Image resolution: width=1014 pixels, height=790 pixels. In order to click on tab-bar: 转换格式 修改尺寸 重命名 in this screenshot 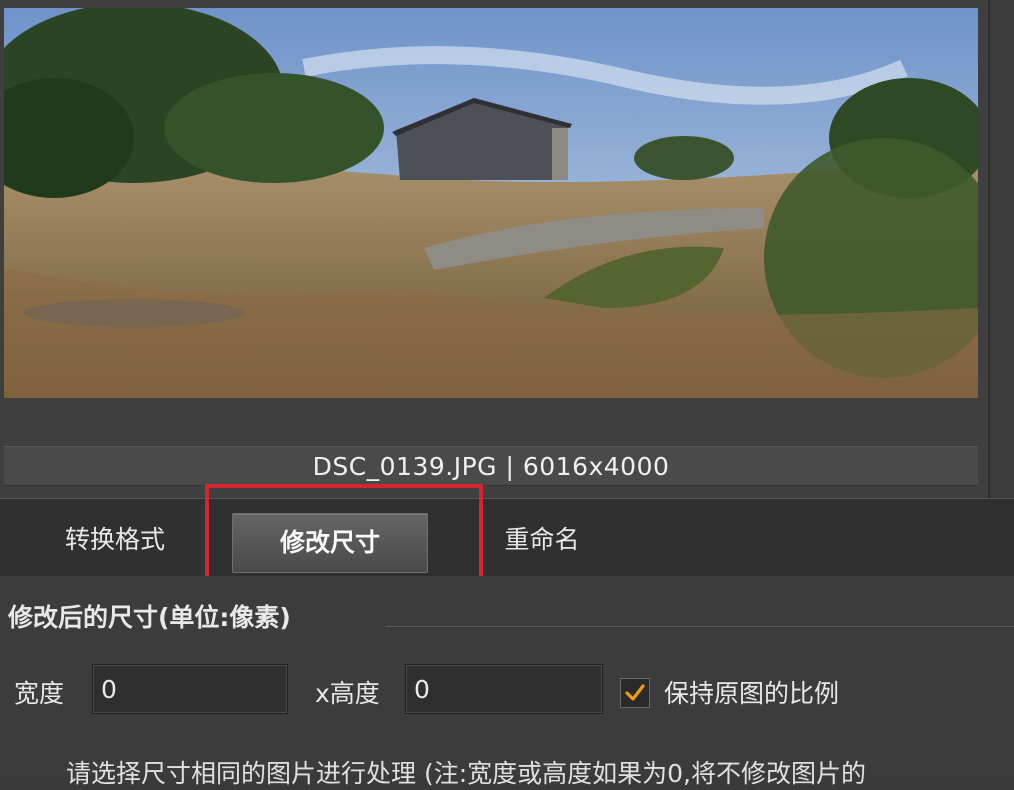, I will do `click(507, 537)`.